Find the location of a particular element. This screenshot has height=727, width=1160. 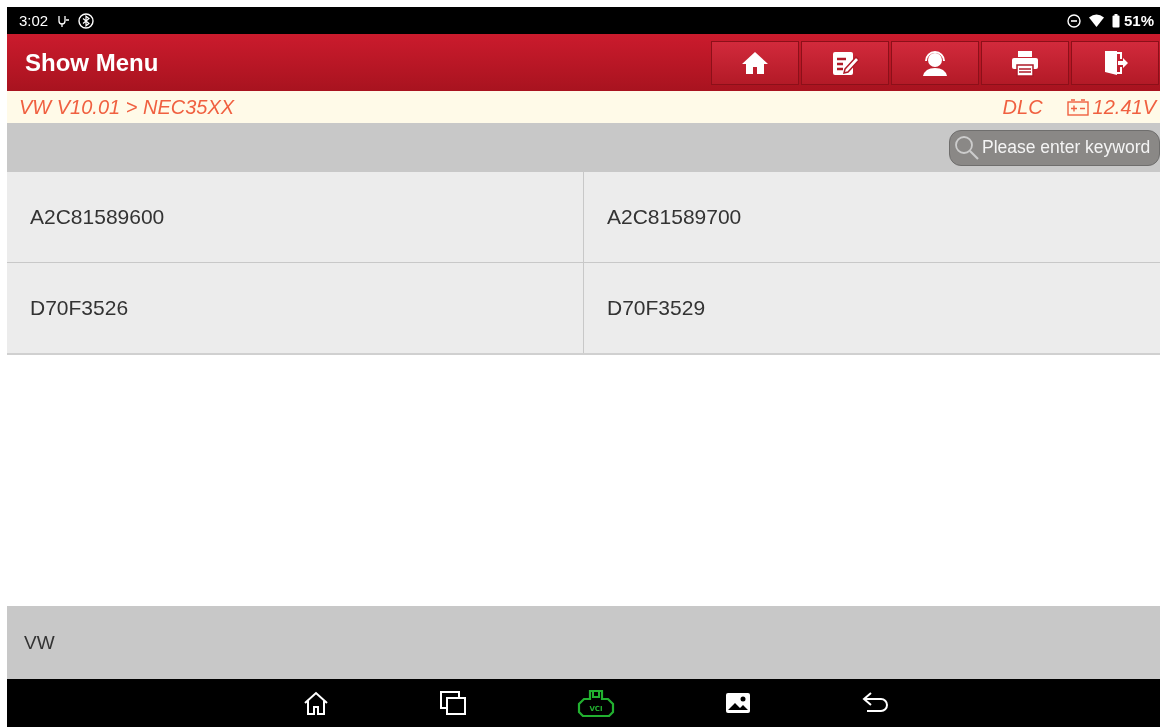

printer-icon is located at coordinates (1025, 62).